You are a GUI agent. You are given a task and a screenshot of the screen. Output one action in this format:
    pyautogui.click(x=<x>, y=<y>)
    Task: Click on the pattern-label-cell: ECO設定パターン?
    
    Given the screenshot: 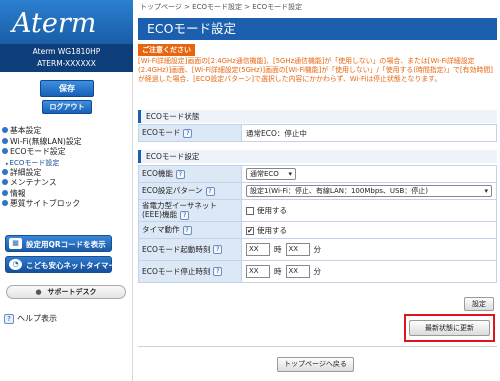 What is the action you would take?
    pyautogui.click(x=190, y=191)
    